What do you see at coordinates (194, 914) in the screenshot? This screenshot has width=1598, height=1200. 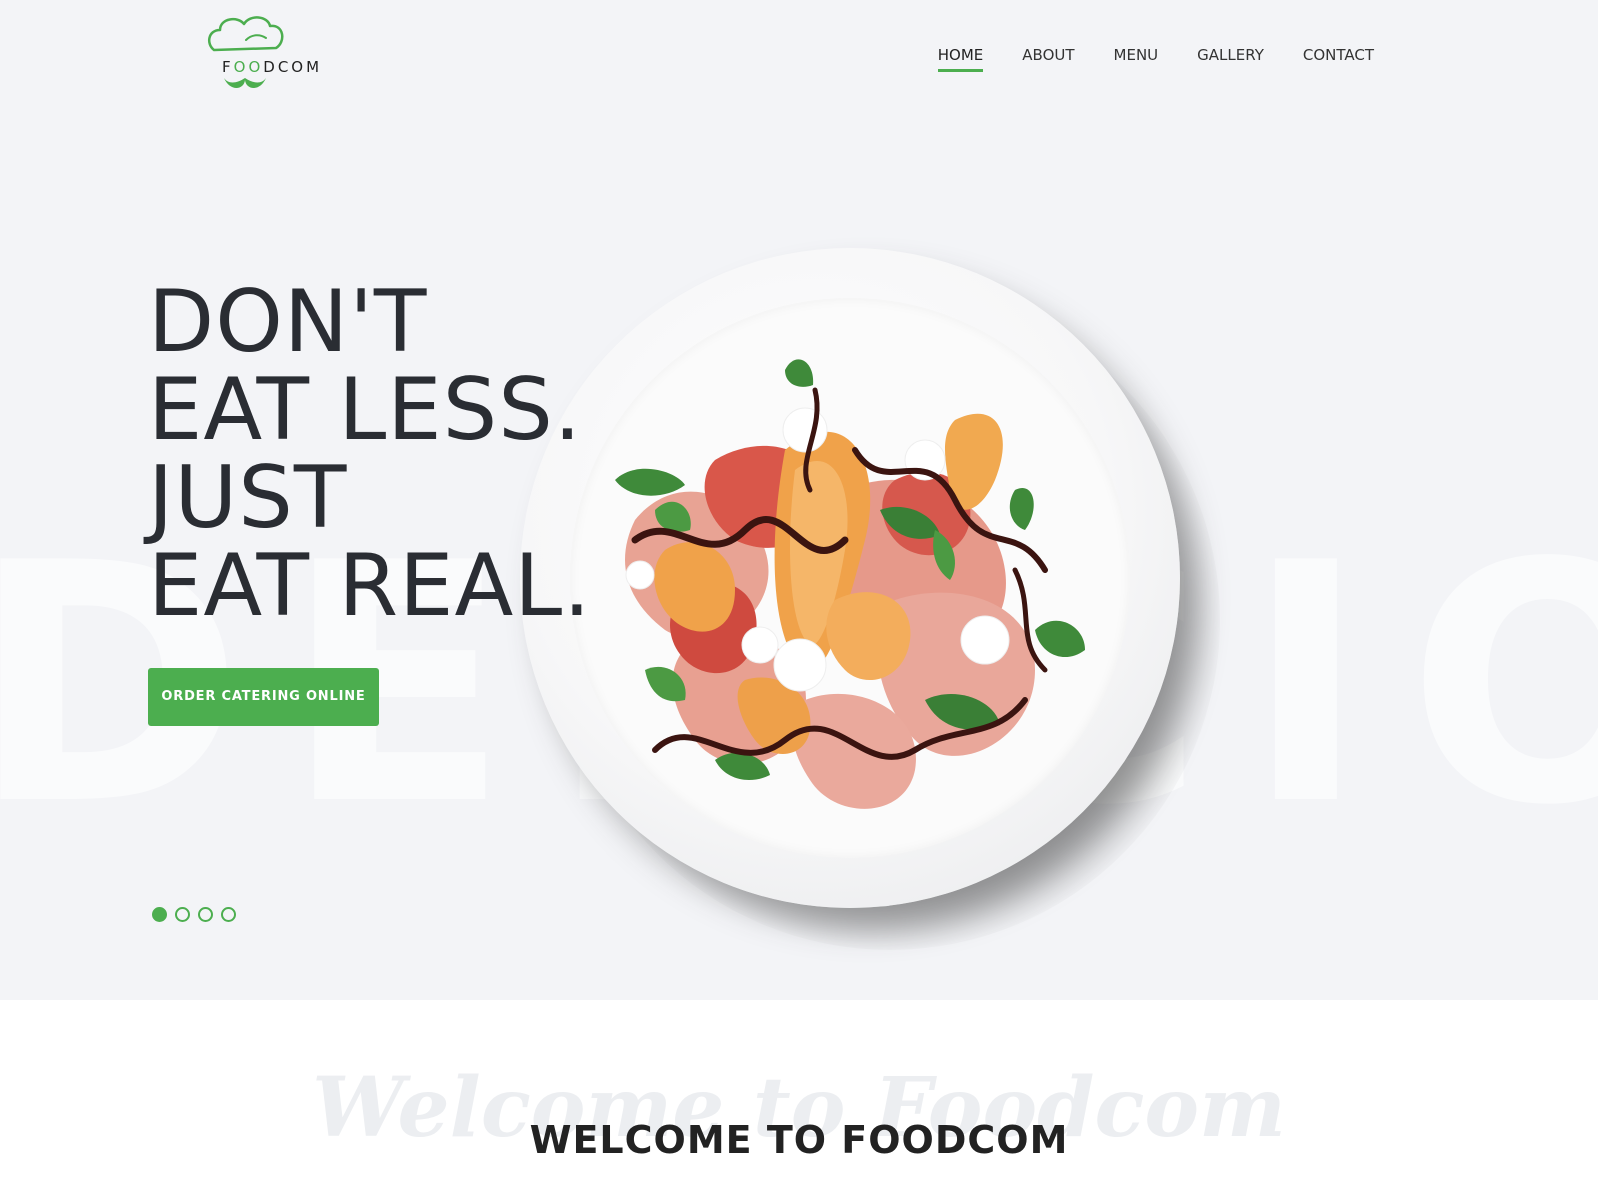 I see `slider-pagination` at bounding box center [194, 914].